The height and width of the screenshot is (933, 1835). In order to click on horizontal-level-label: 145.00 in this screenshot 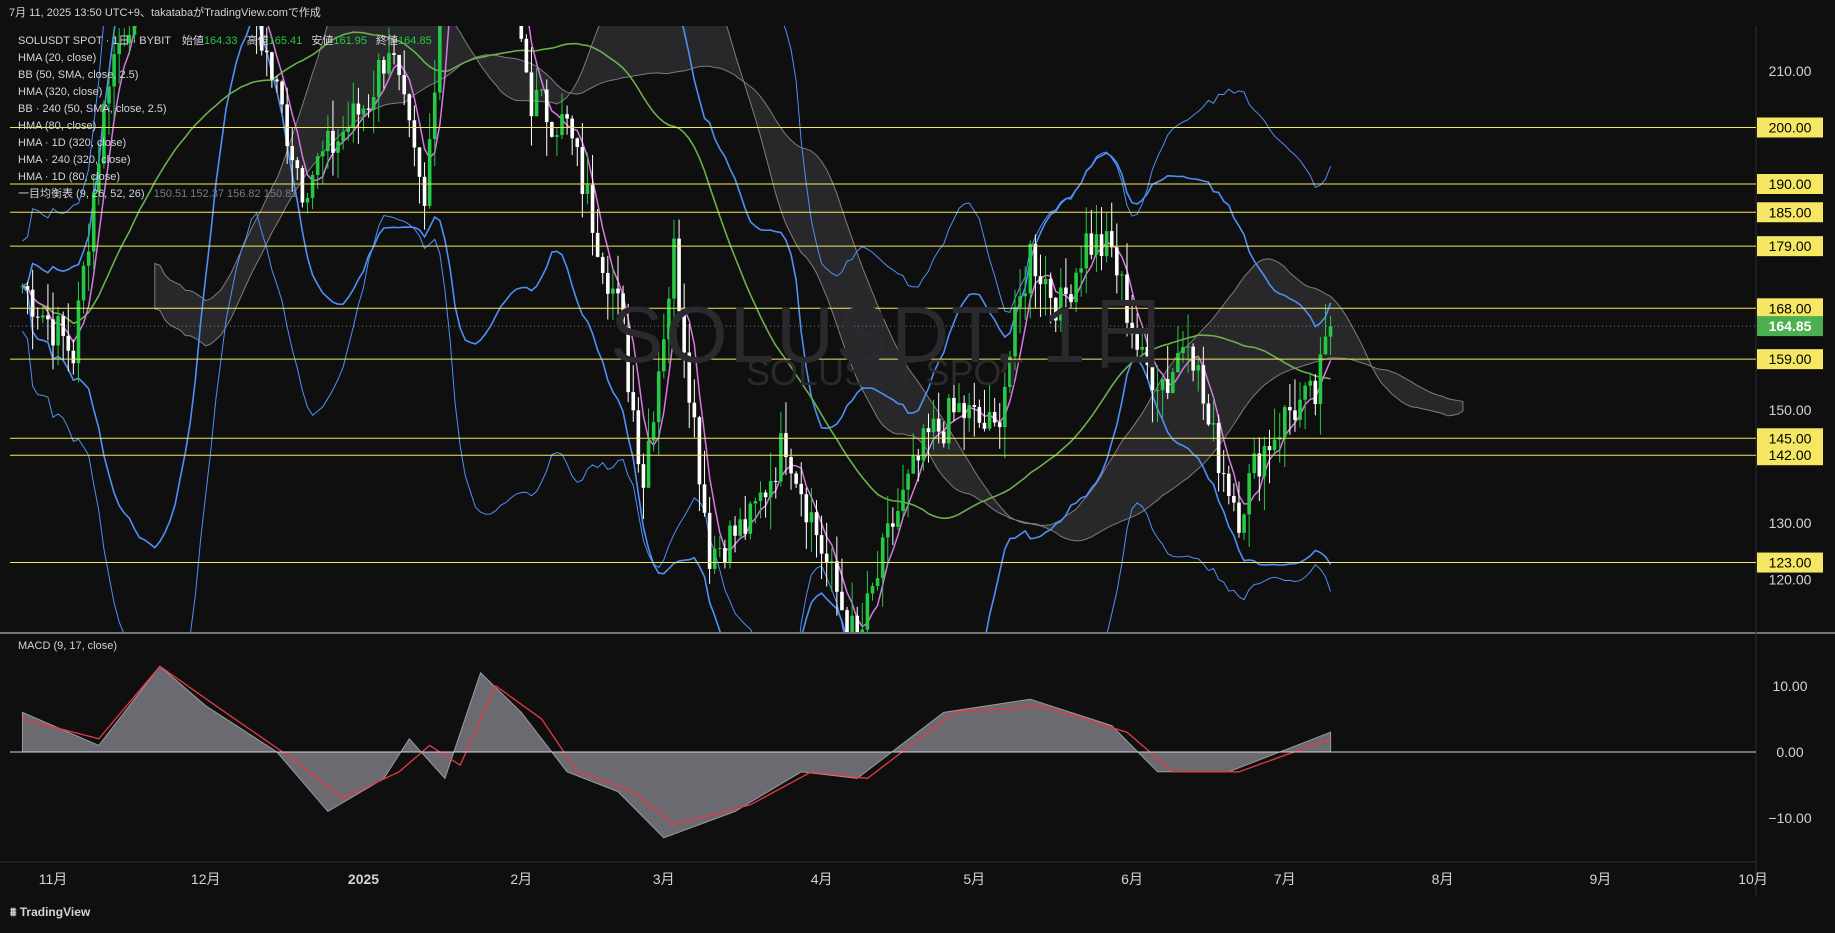, I will do `click(1790, 438)`.